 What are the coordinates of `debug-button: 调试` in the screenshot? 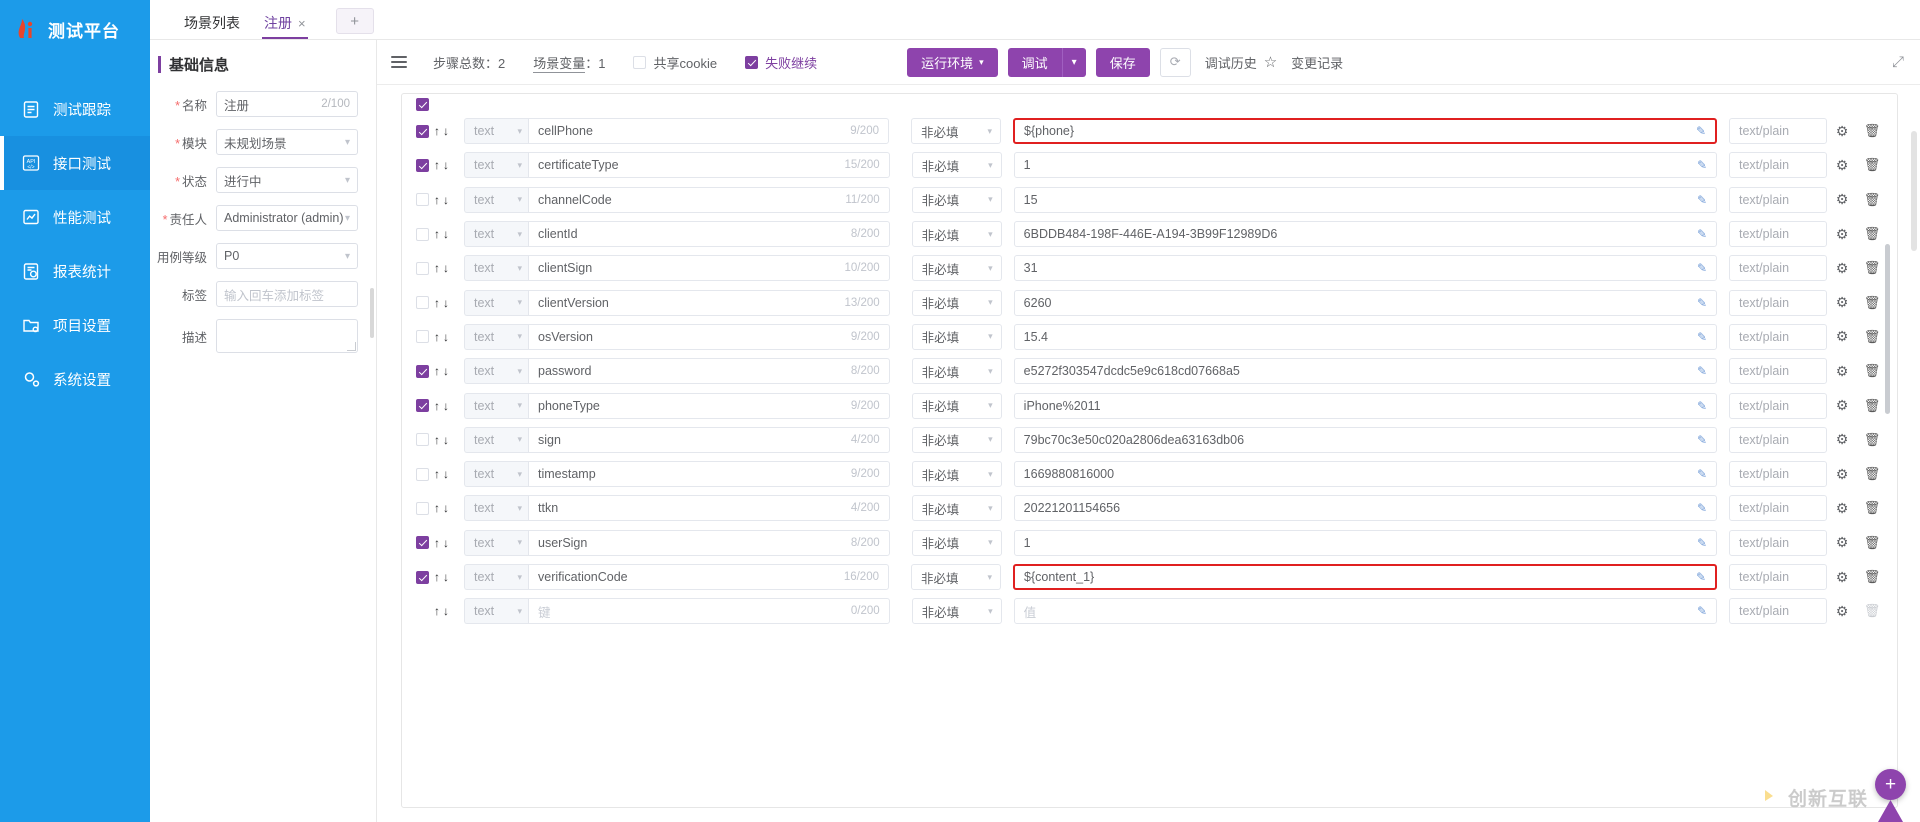 It's located at (1034, 62).